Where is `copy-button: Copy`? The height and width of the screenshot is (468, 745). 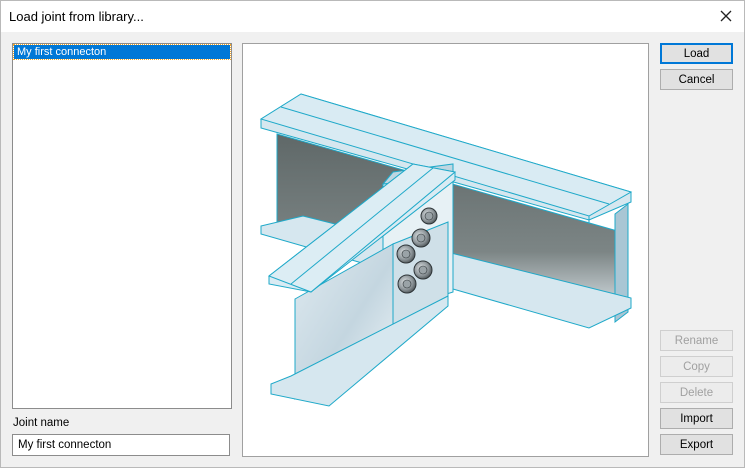 copy-button: Copy is located at coordinates (696, 366).